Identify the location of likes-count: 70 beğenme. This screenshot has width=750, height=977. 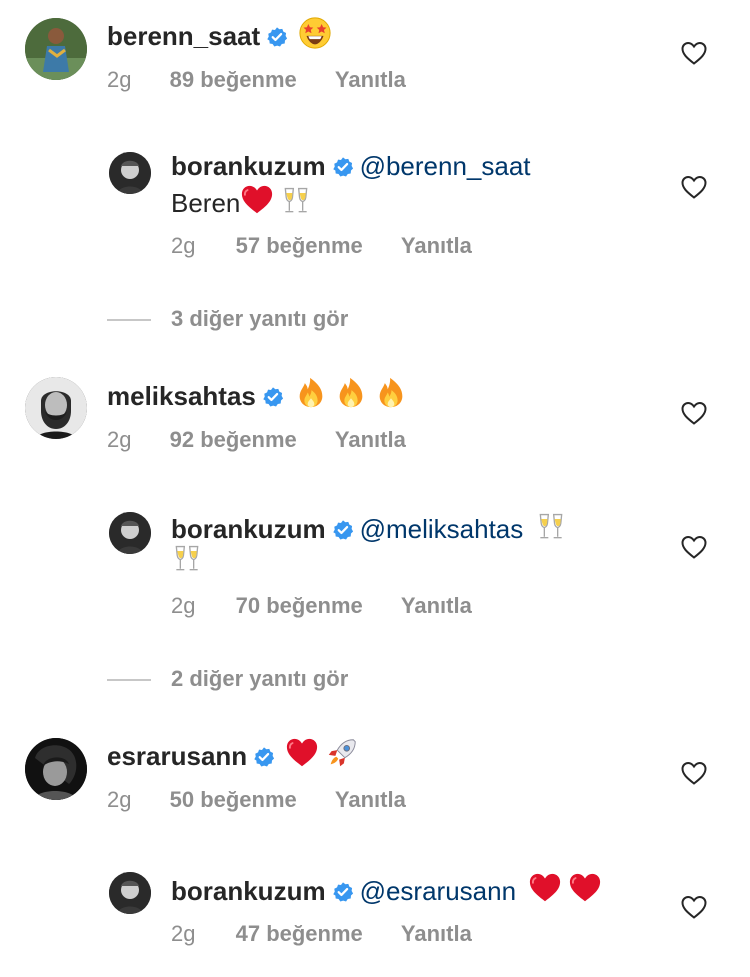
(299, 606).